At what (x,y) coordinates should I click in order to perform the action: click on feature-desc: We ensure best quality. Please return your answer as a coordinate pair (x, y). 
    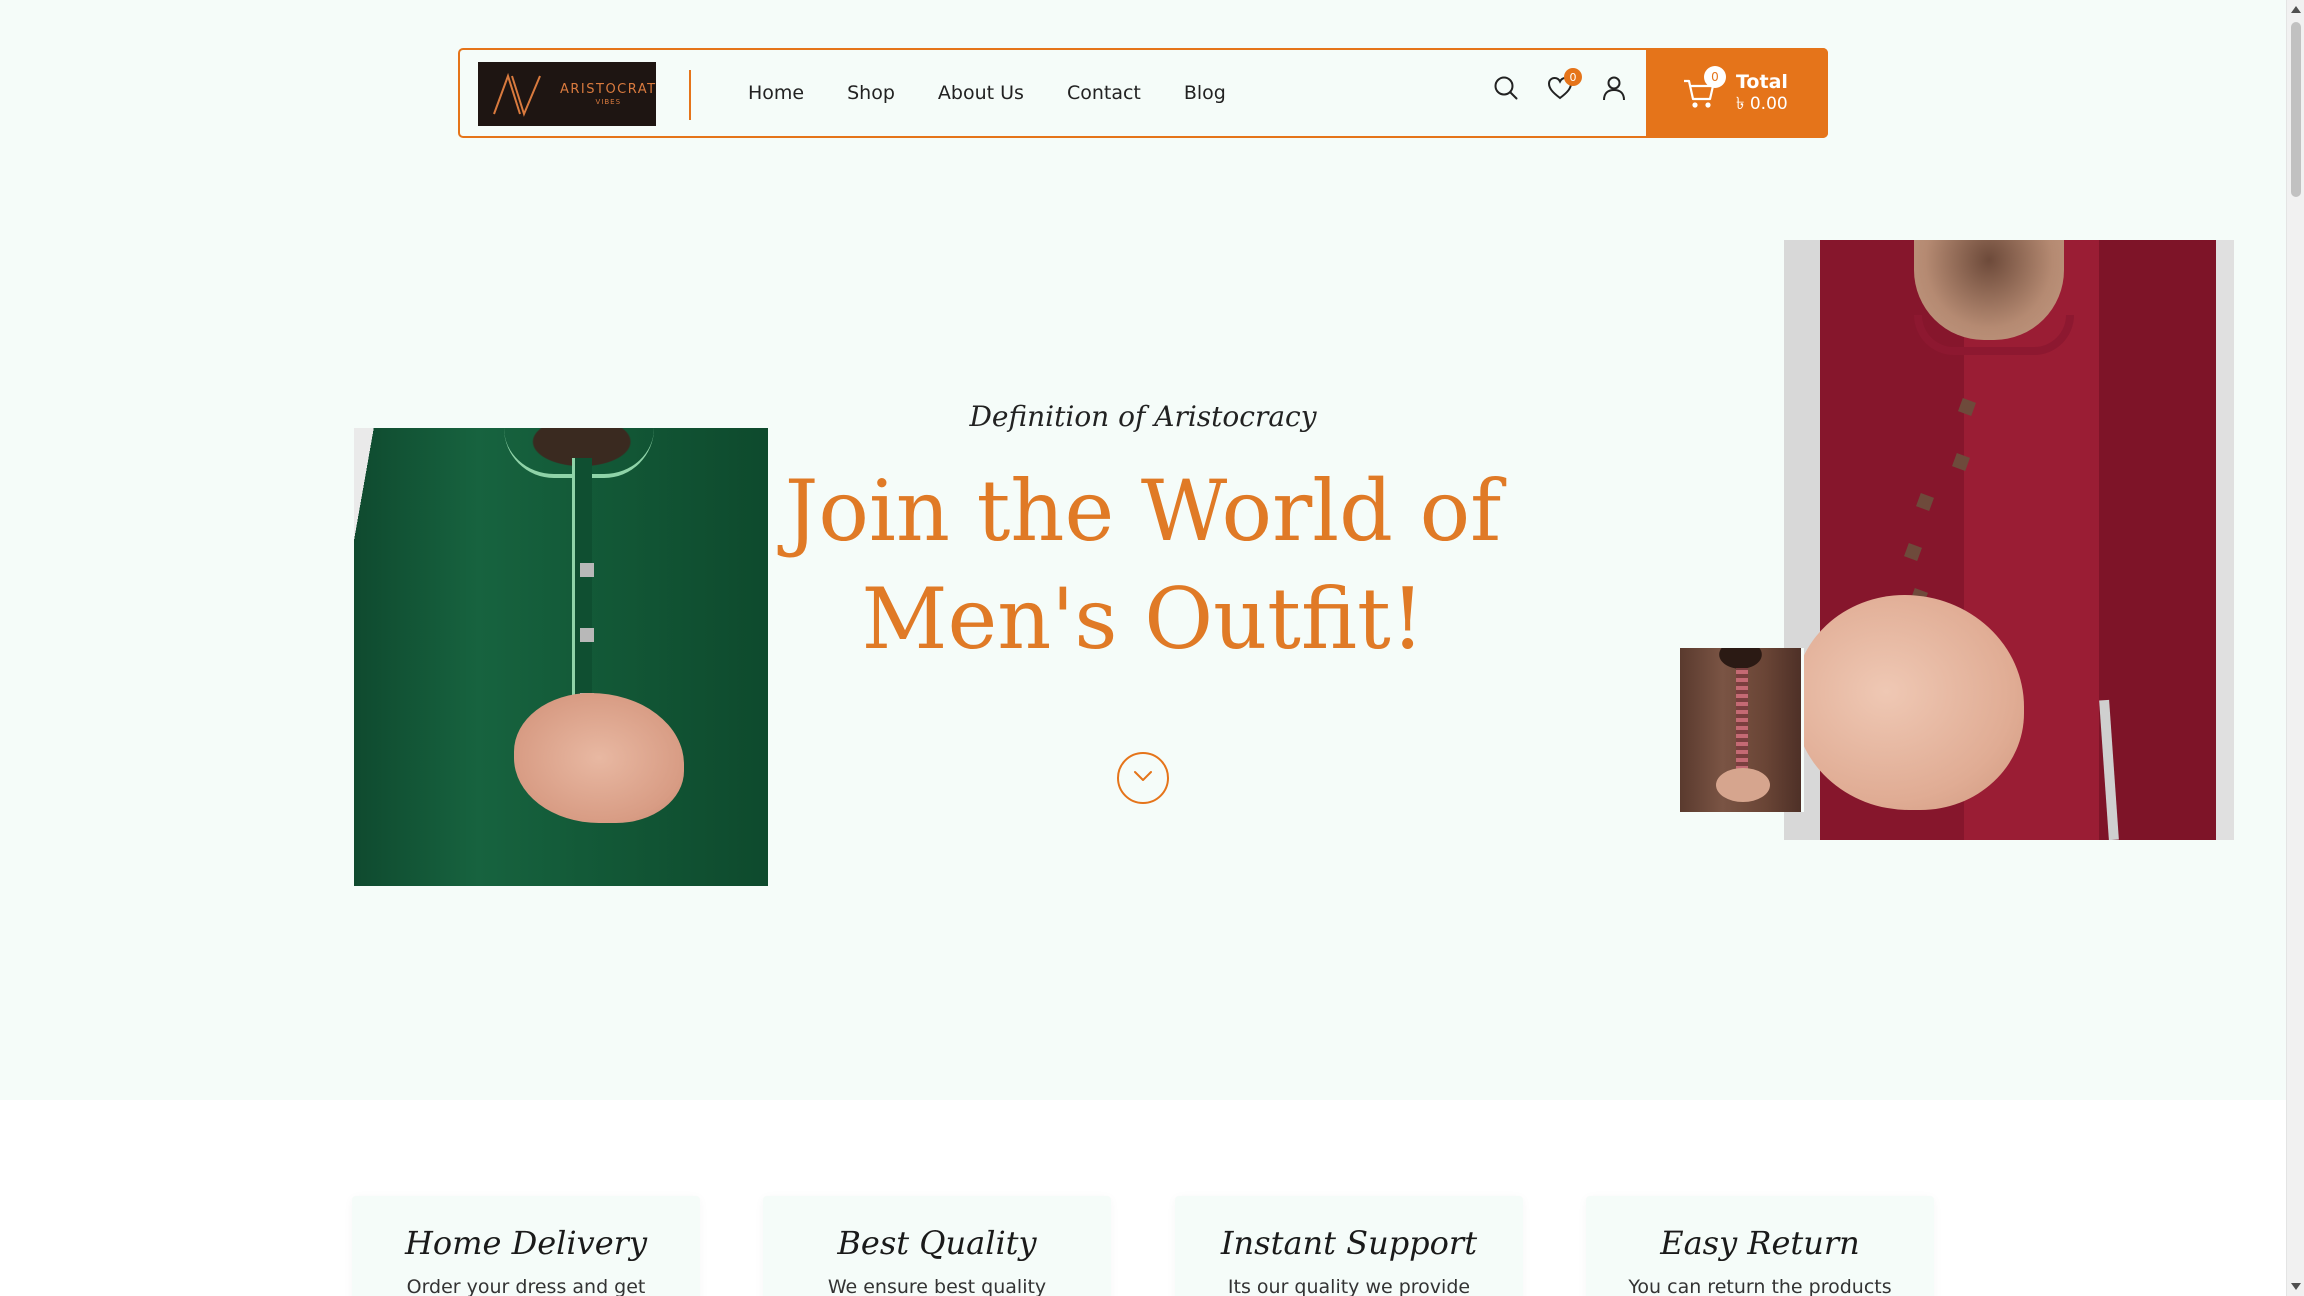
    Looking at the image, I should click on (937, 1286).